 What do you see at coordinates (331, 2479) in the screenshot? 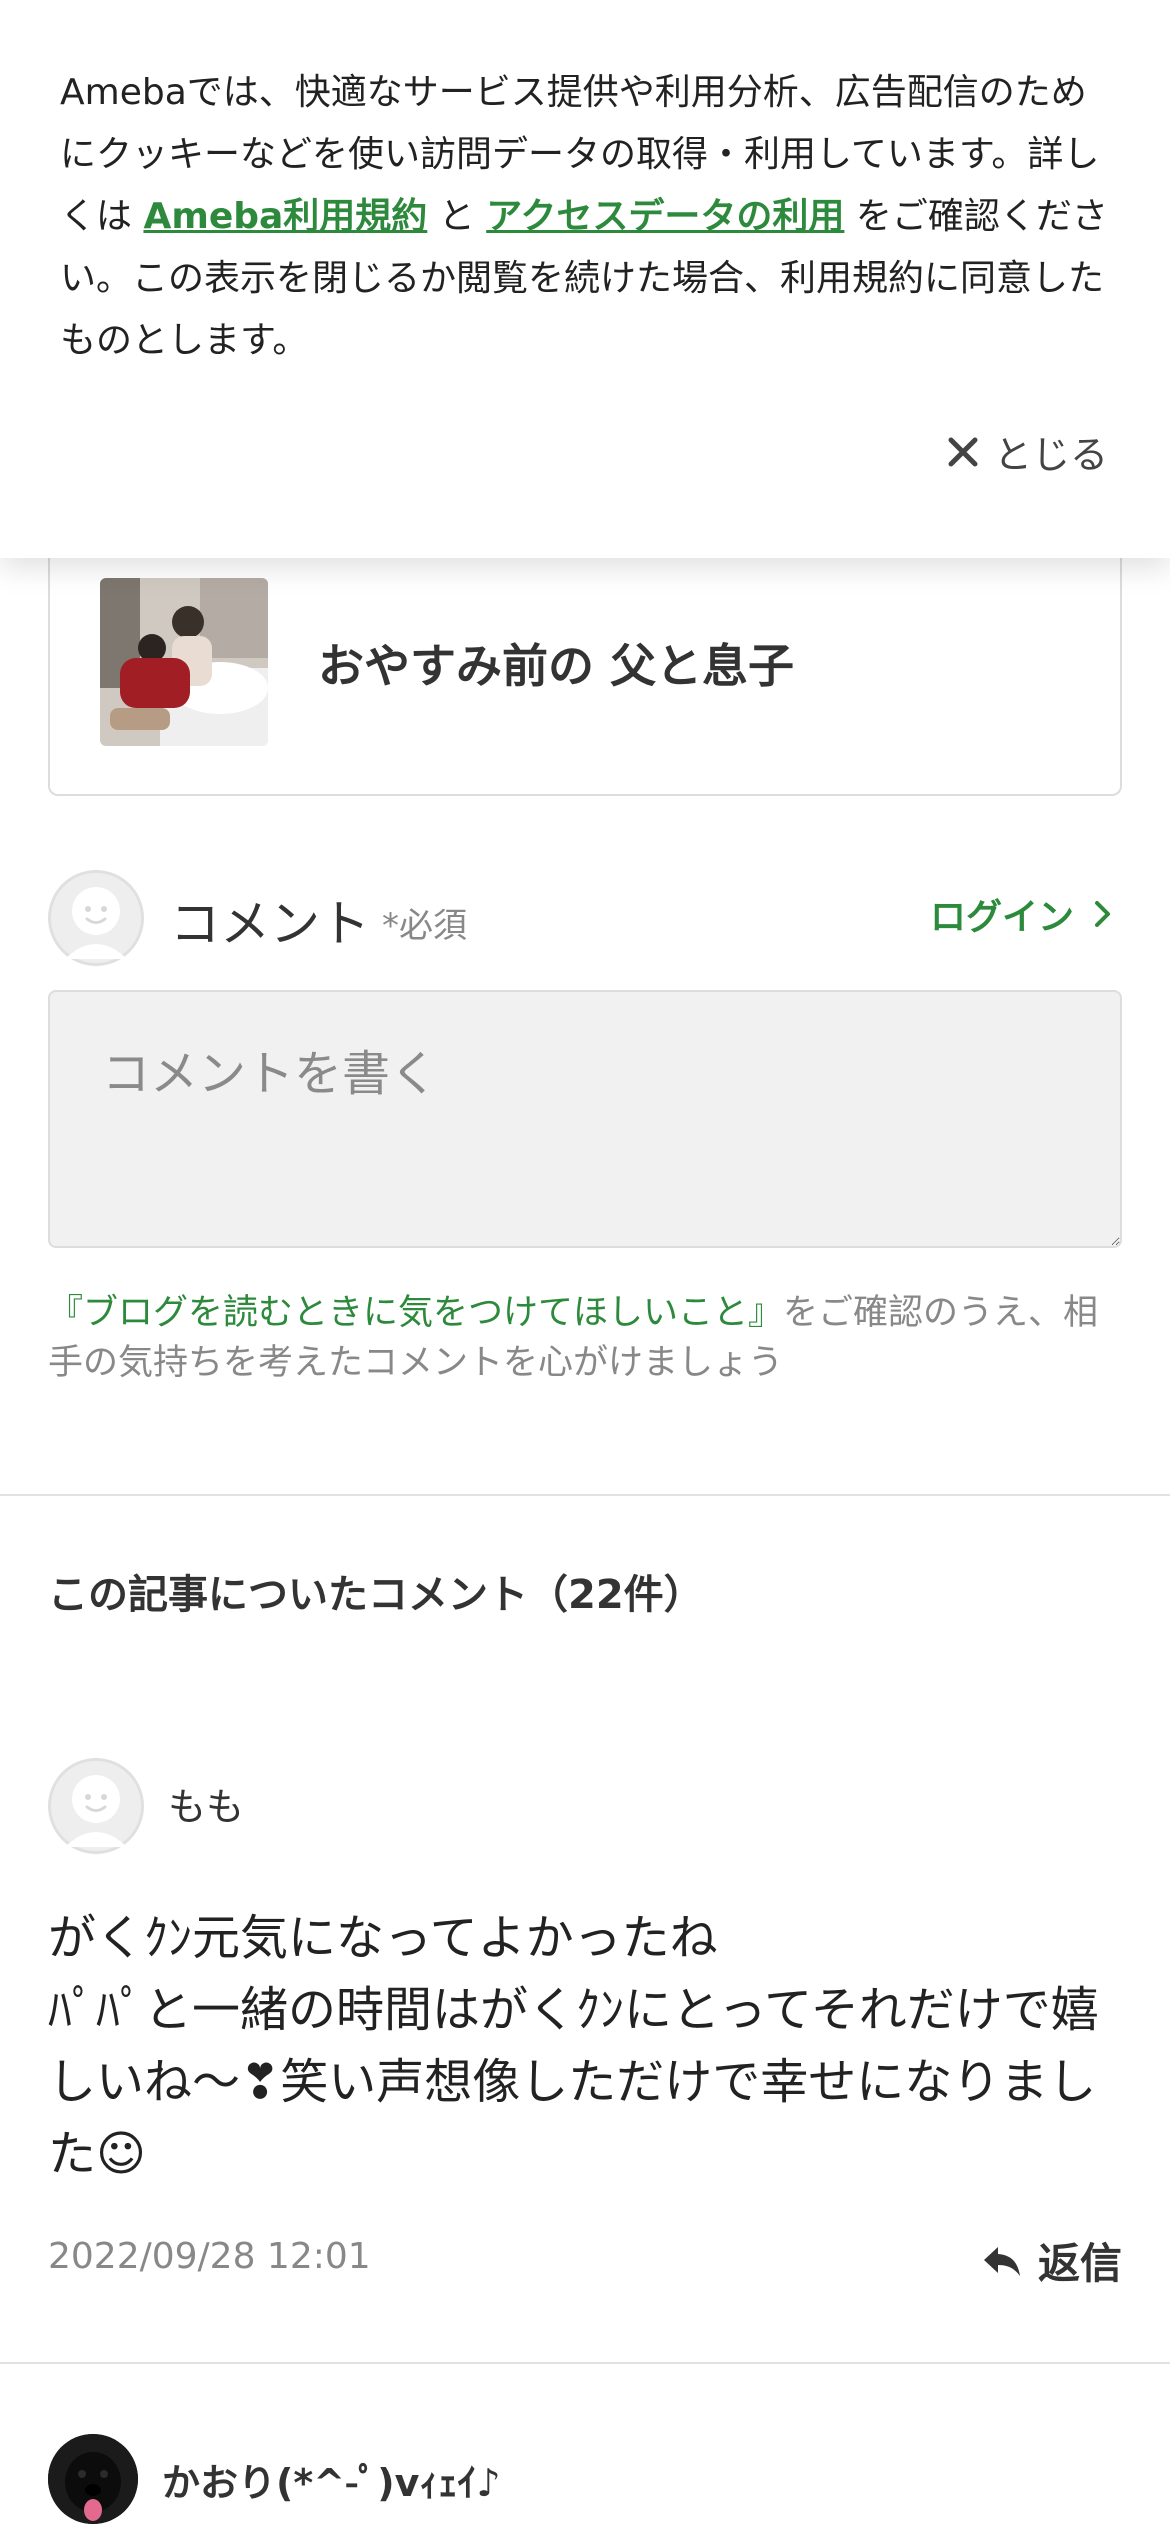
I see `commenter-name: かおり(*^-ﾟ)vｨｪｲ♪` at bounding box center [331, 2479].